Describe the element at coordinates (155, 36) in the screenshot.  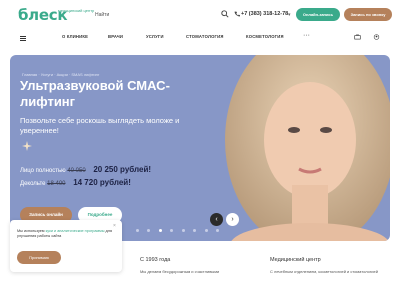
I see `nav-item-services: УСЛУГИ` at that location.